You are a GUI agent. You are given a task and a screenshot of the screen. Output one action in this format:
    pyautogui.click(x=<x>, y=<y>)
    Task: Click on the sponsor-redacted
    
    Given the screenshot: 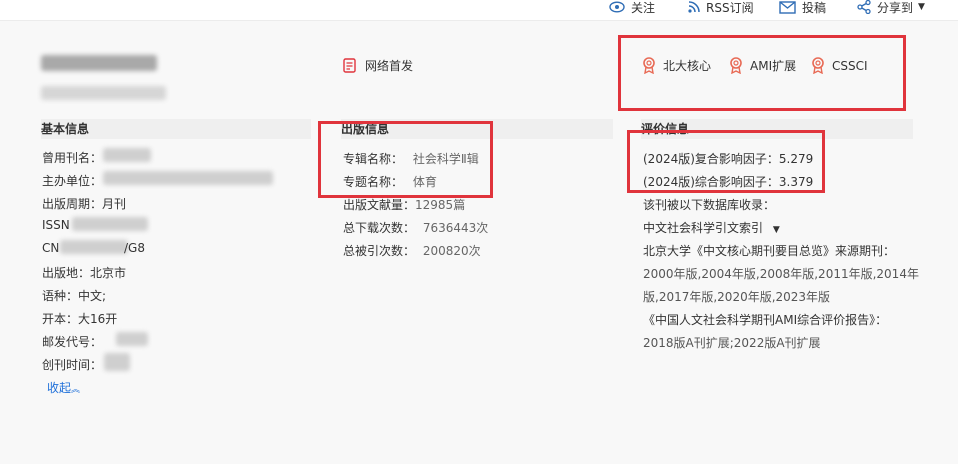 What is the action you would take?
    pyautogui.click(x=188, y=178)
    